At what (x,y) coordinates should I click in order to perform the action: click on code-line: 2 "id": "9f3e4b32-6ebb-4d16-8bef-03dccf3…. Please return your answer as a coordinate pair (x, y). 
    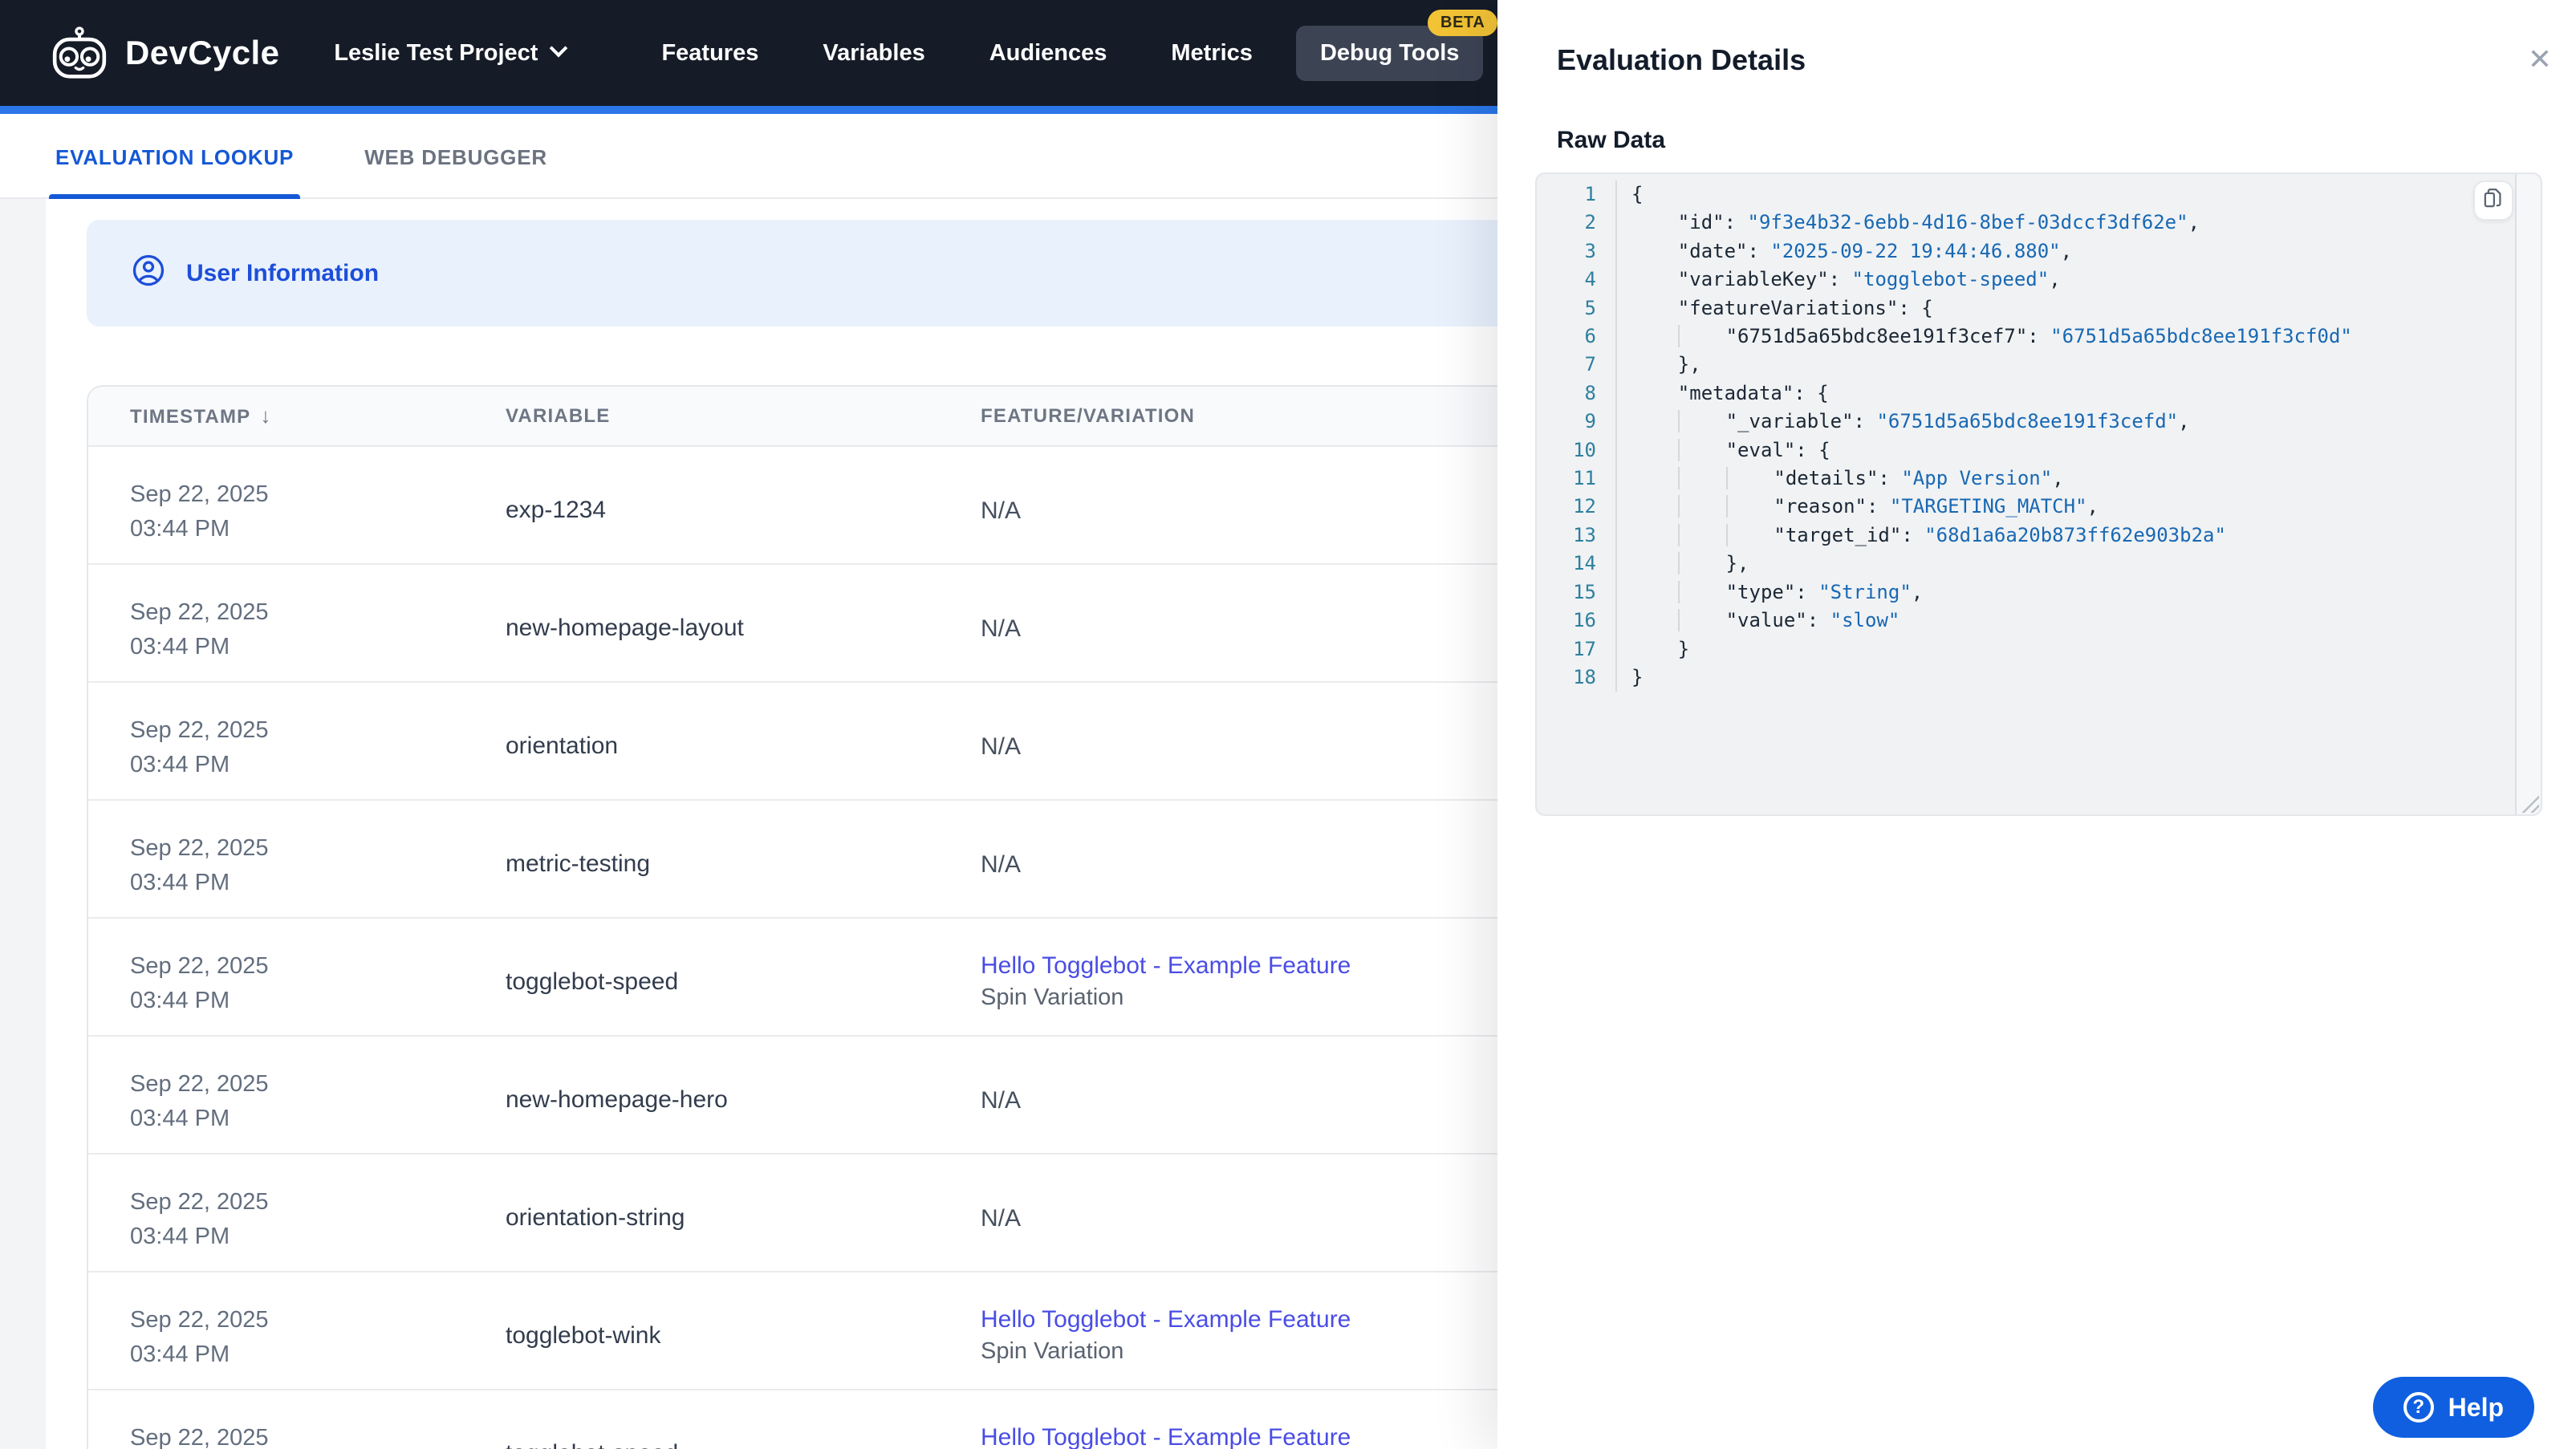
    Looking at the image, I should click on (2039, 223).